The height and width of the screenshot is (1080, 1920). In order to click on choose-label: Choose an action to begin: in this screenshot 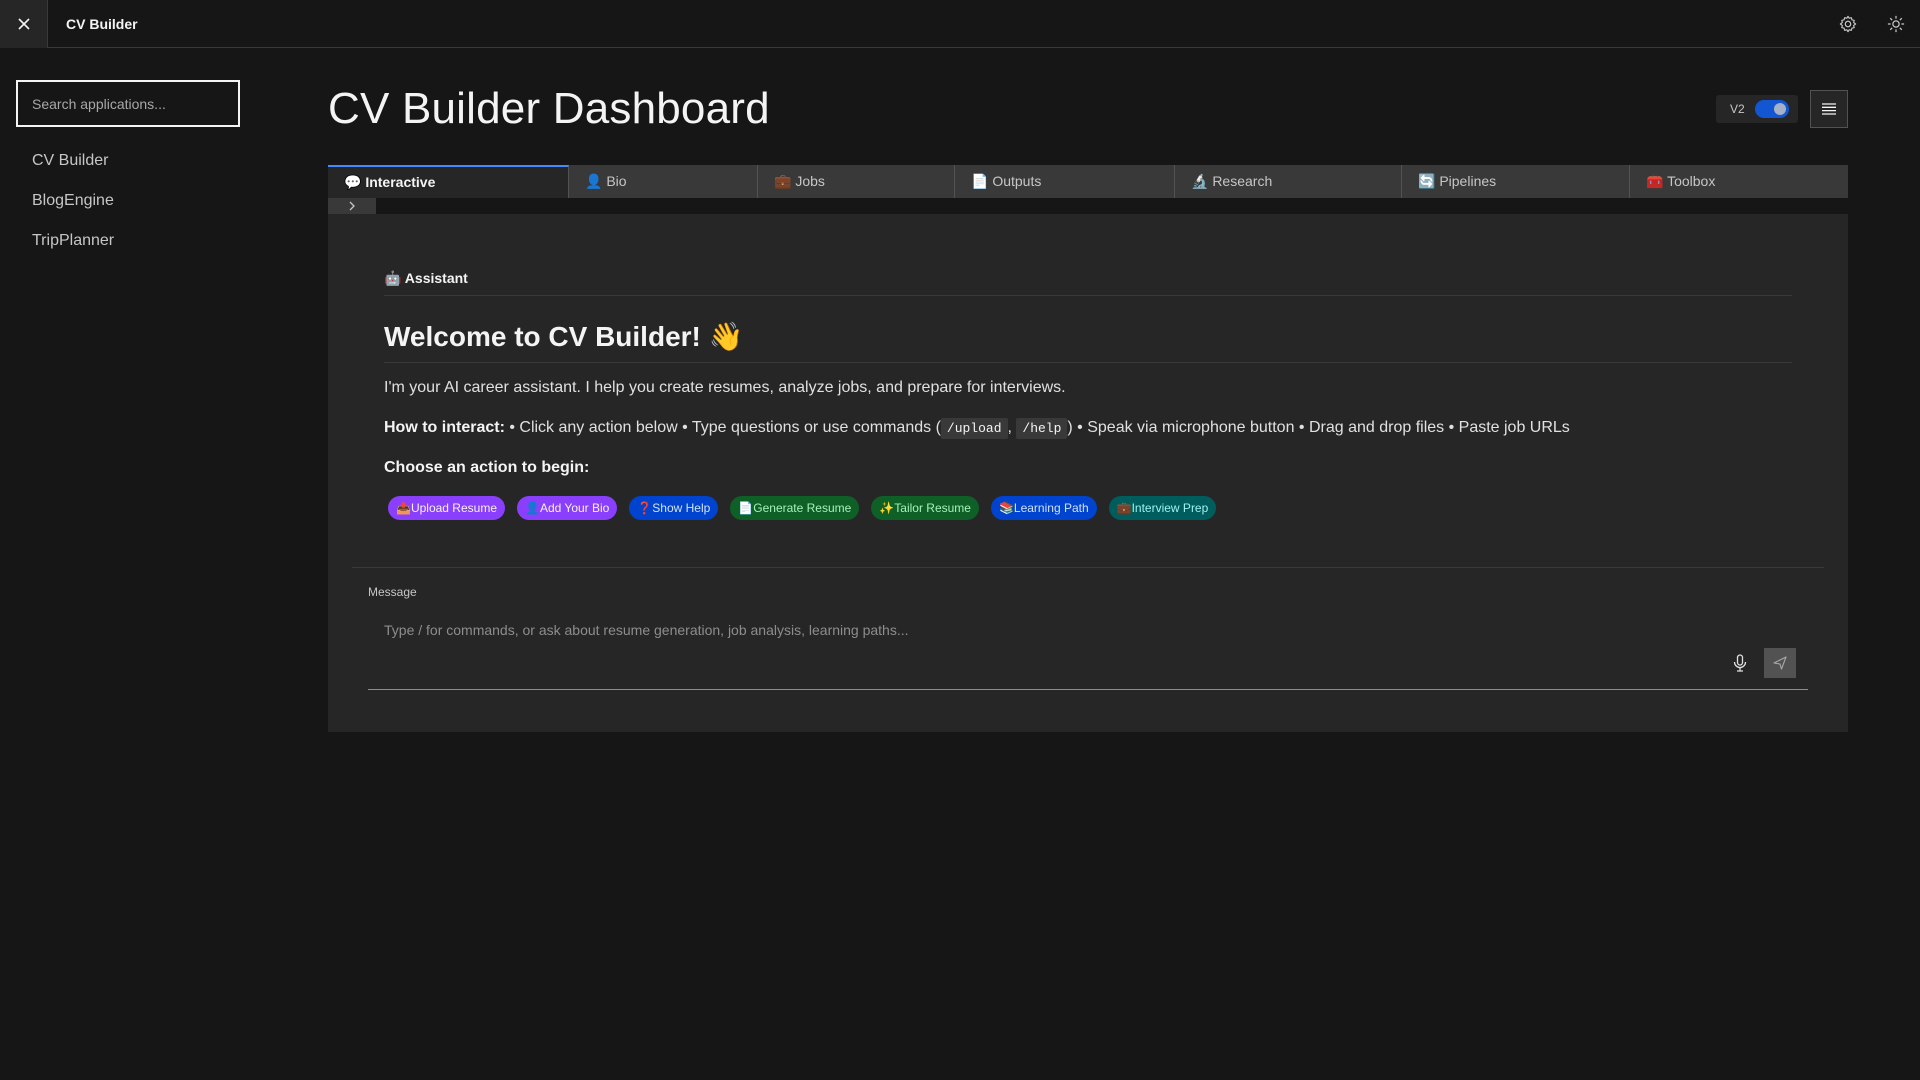, I will do `click(487, 467)`.